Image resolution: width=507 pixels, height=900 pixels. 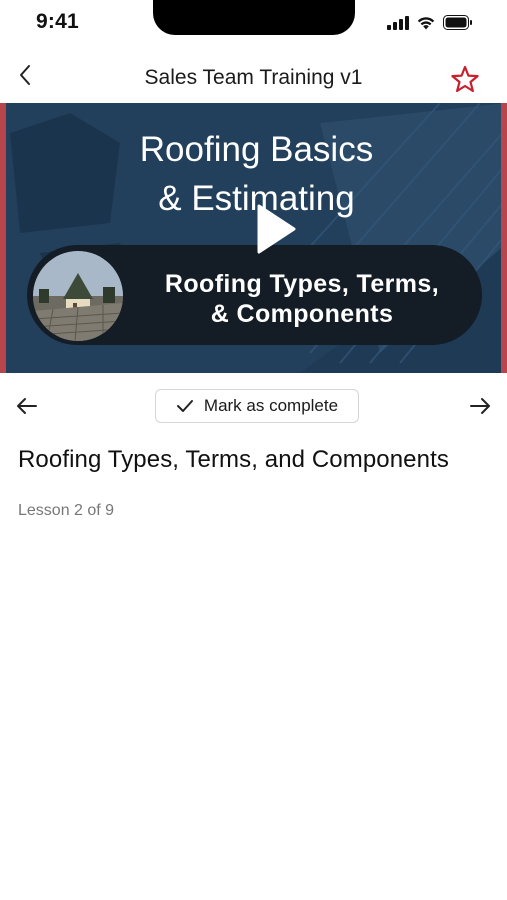 What do you see at coordinates (233, 459) in the screenshot?
I see `lesson-title: Roofing Types, Terms, and Components` at bounding box center [233, 459].